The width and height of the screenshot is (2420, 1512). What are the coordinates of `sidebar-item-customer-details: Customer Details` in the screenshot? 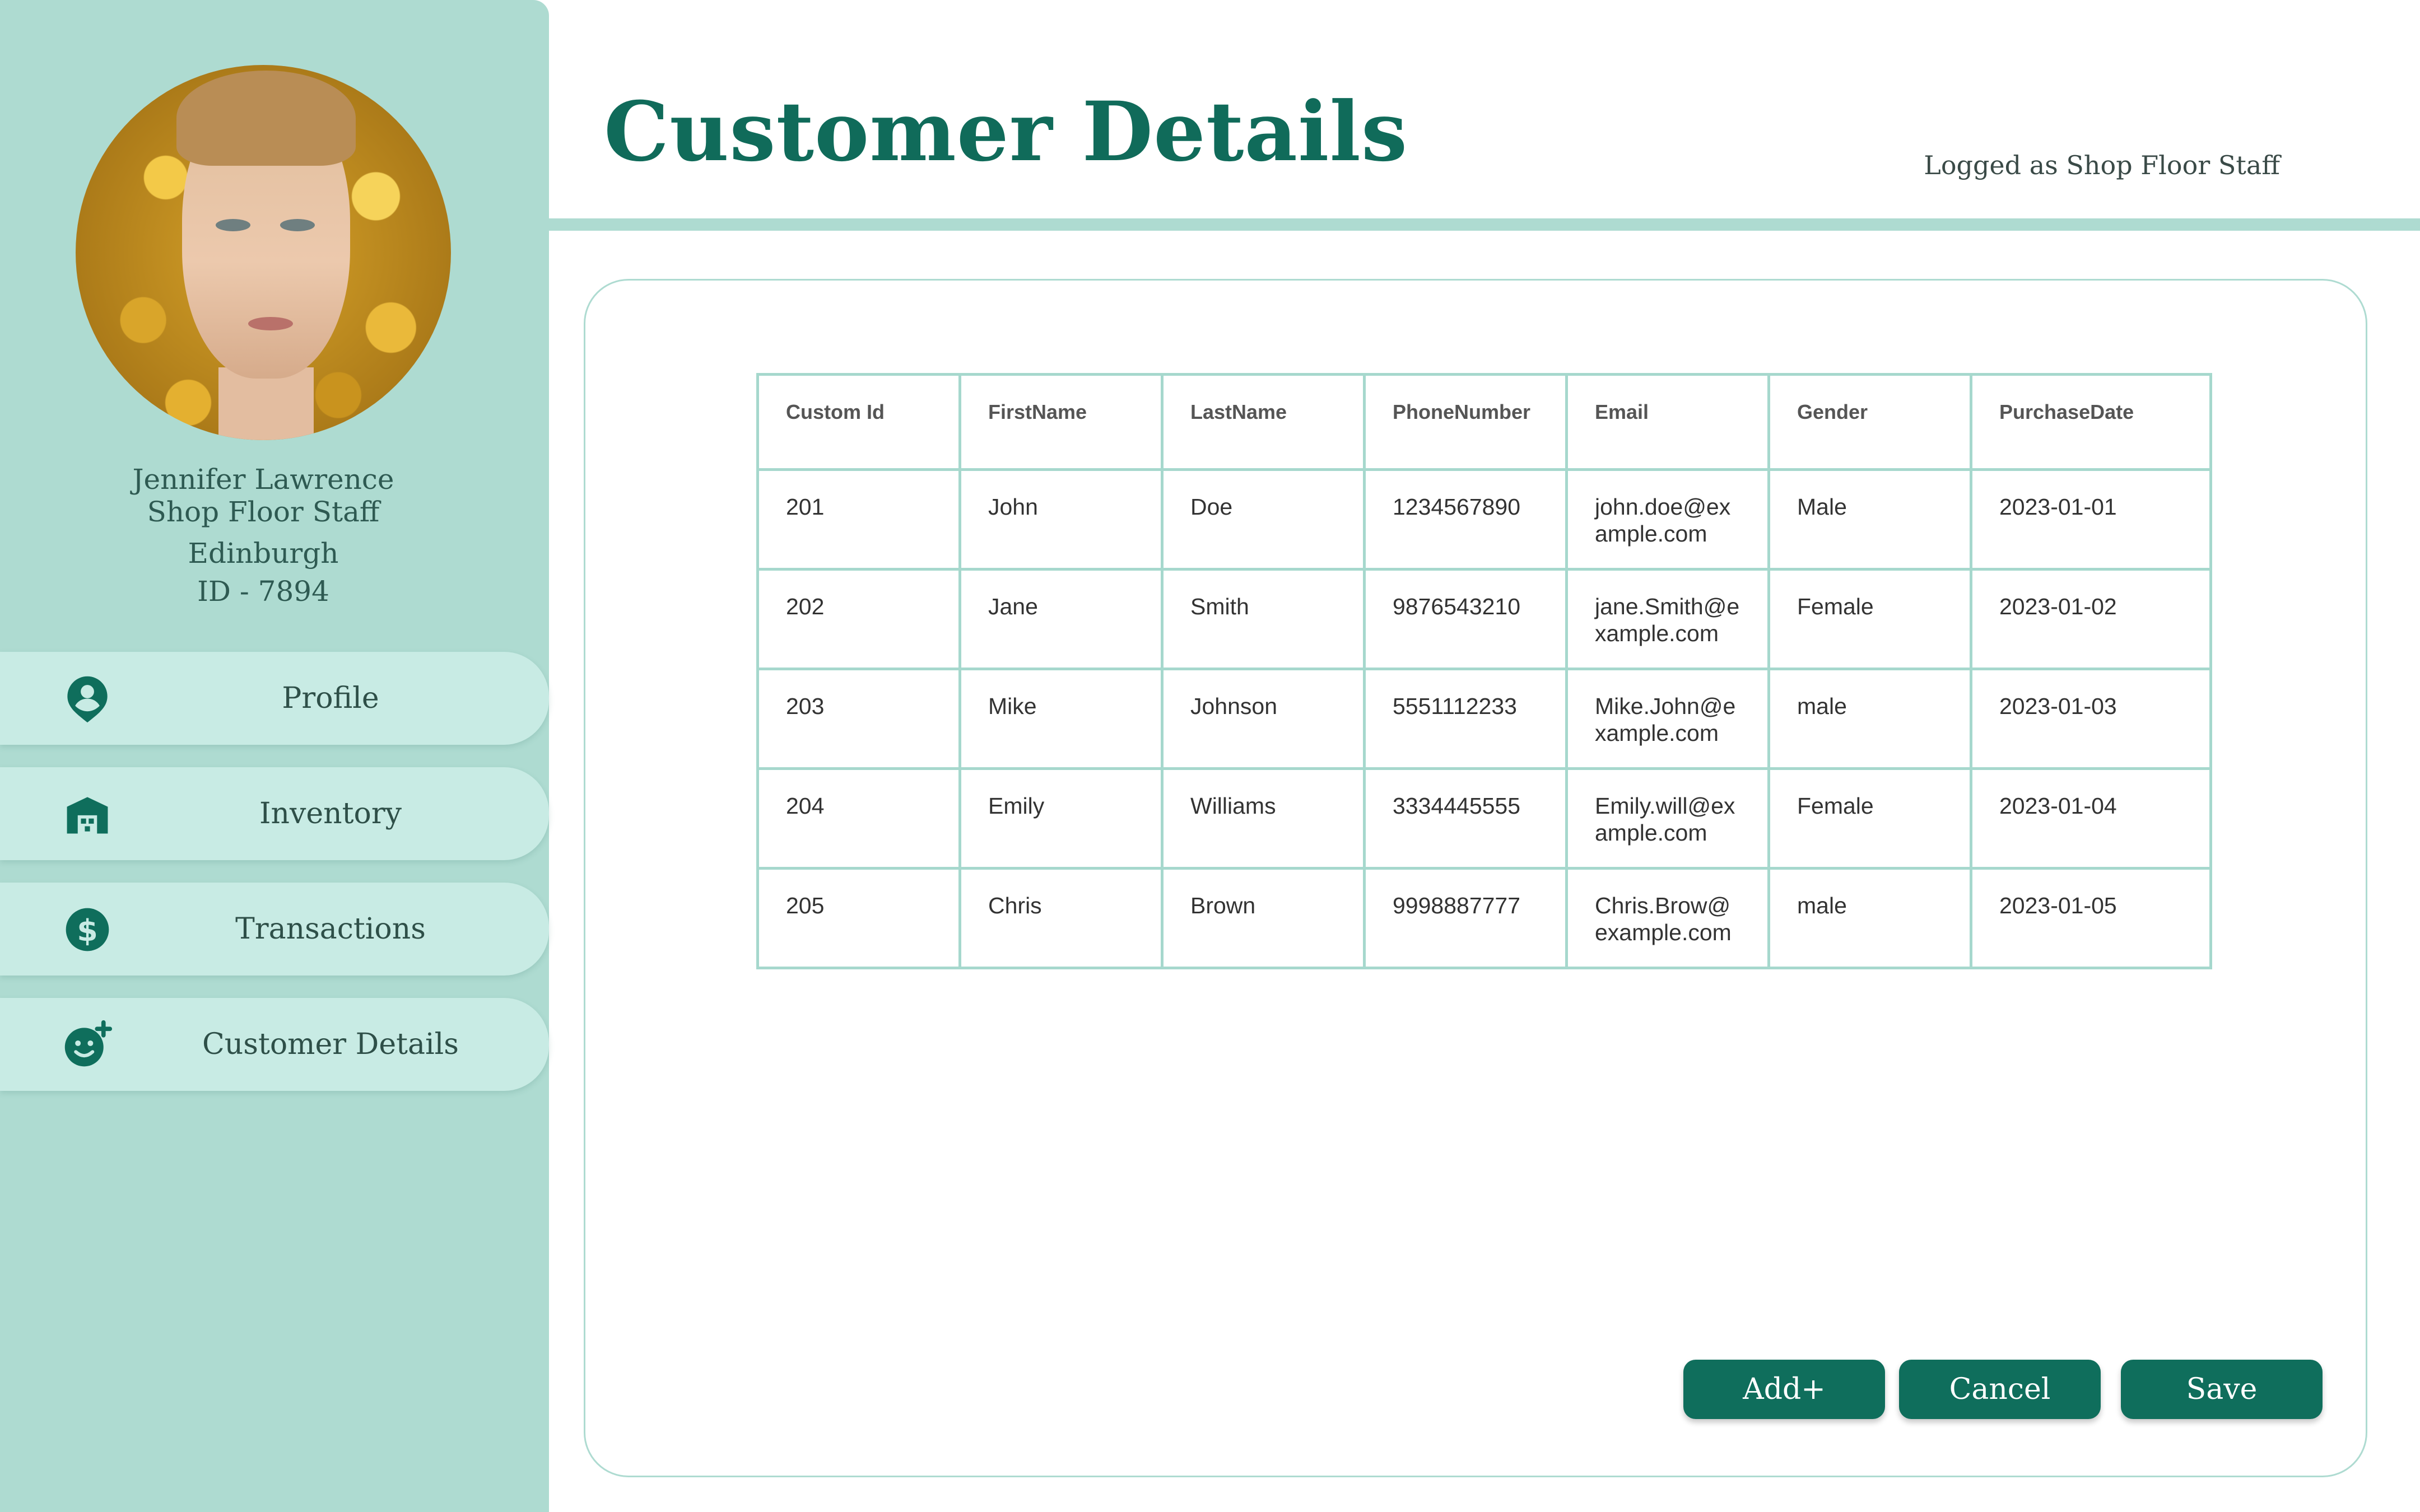 It's located at (275, 1045).